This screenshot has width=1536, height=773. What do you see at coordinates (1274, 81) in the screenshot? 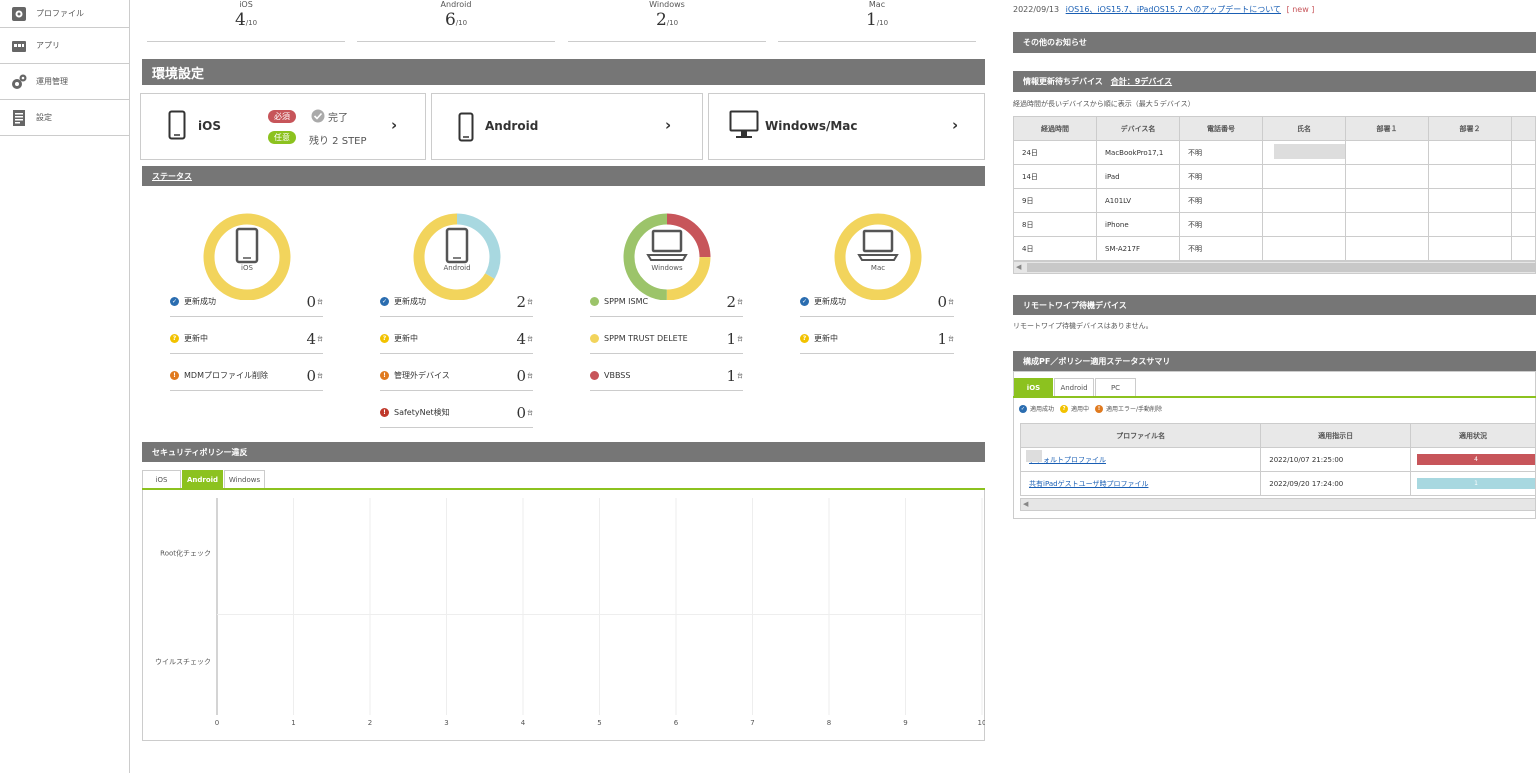
I see `pending-devices-title: 情報更新待ちデバイス 合計：9デバイス` at bounding box center [1274, 81].